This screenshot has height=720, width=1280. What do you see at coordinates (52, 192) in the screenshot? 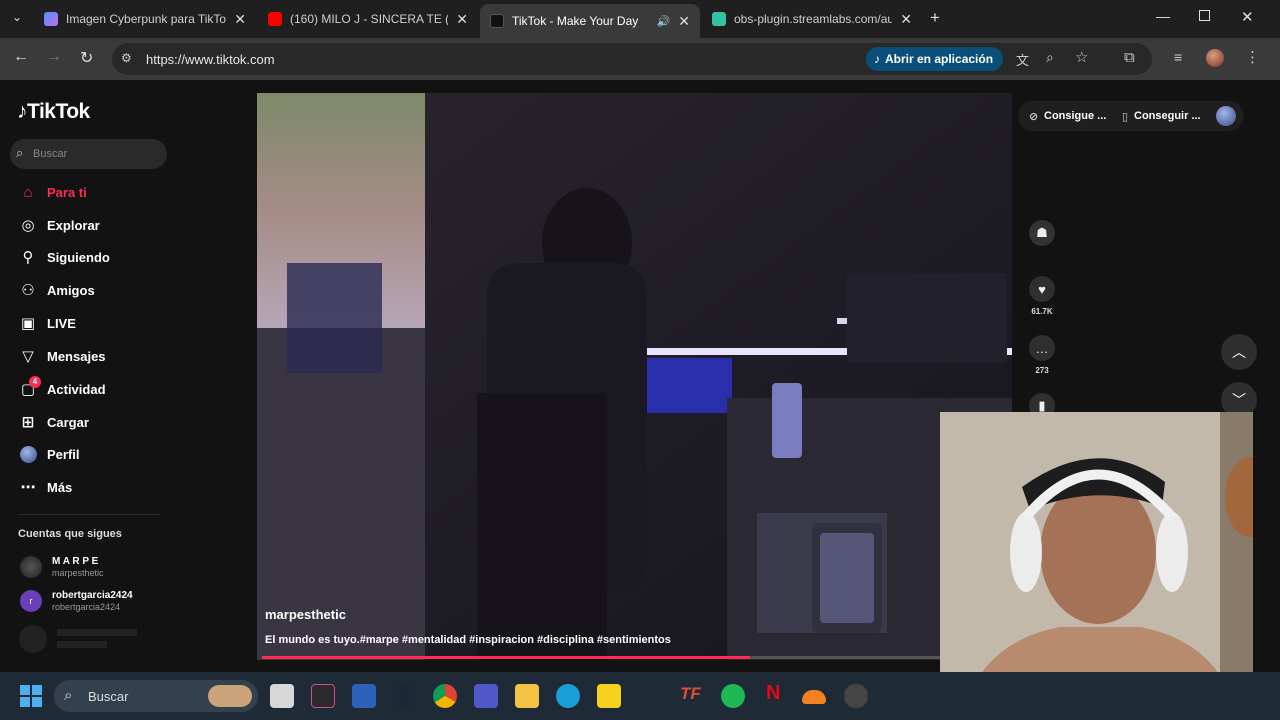
I see `nav-para-ti: ⌂ Para ti` at bounding box center [52, 192].